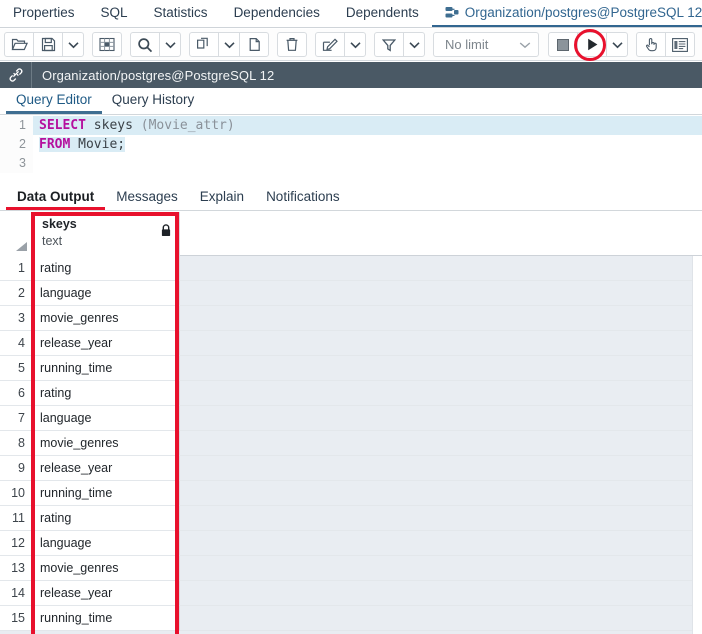 The height and width of the screenshot is (634, 702). Describe the element at coordinates (204, 44) in the screenshot. I see `copy-button` at that location.